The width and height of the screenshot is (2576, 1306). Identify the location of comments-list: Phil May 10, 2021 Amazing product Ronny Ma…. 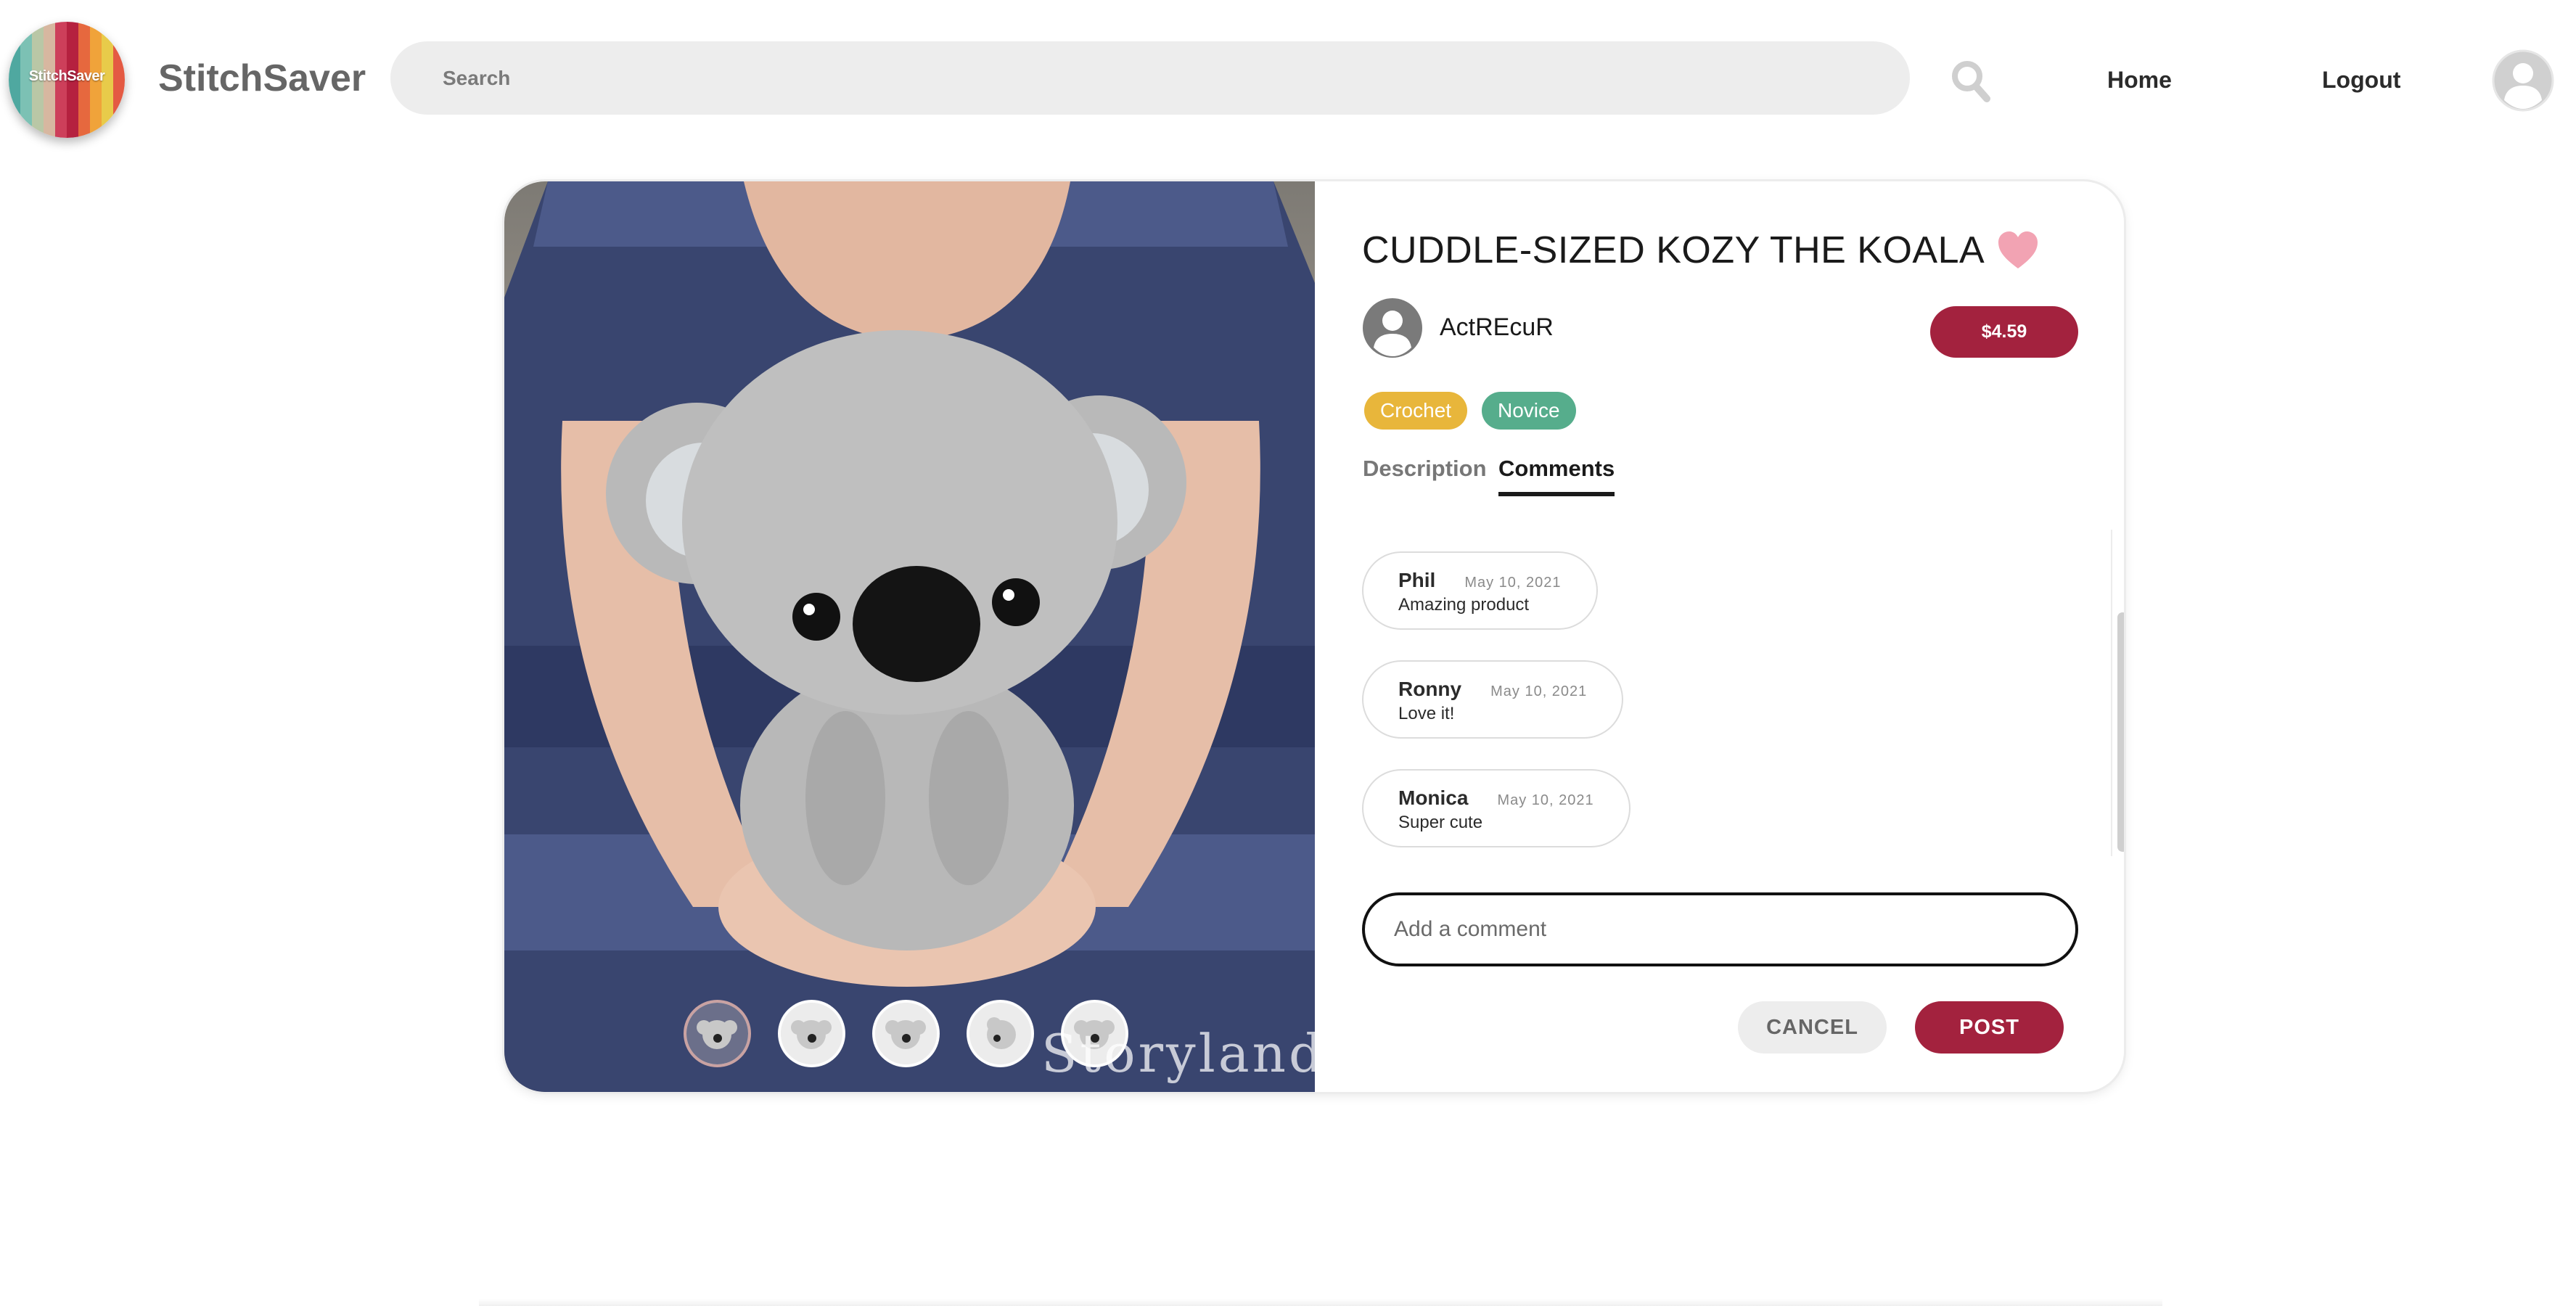
(1714, 711).